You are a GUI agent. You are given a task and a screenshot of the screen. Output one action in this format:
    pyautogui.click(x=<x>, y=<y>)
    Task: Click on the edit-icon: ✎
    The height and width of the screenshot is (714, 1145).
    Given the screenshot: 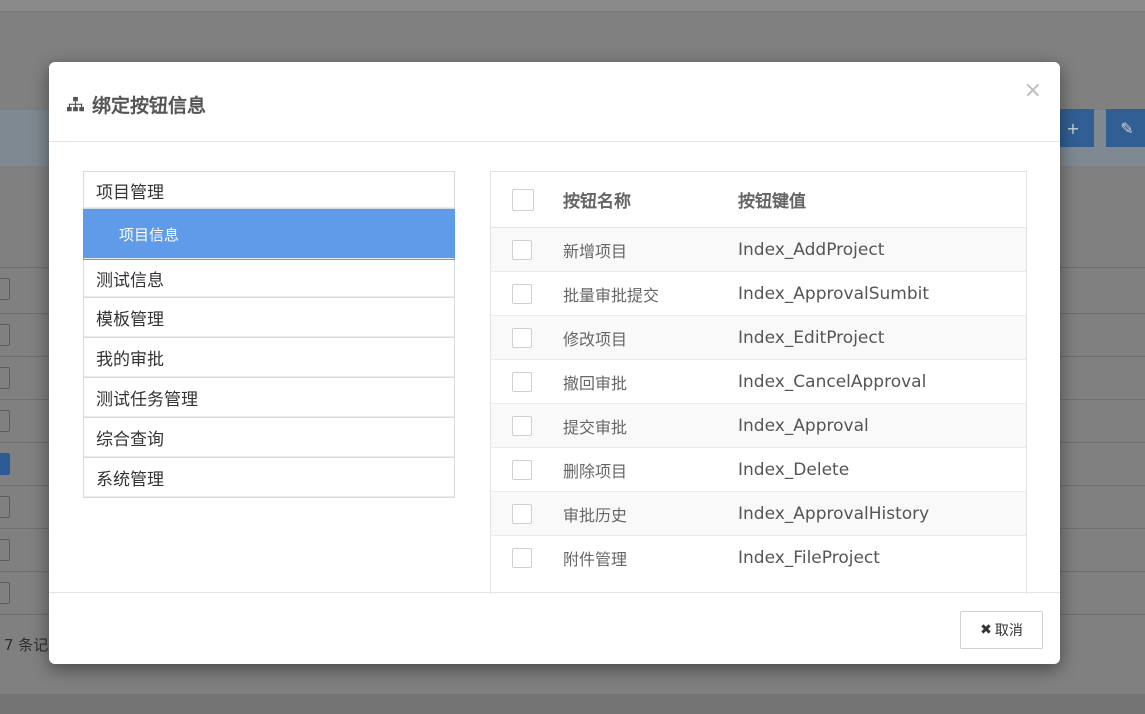 What is the action you would take?
    pyautogui.click(x=1127, y=128)
    